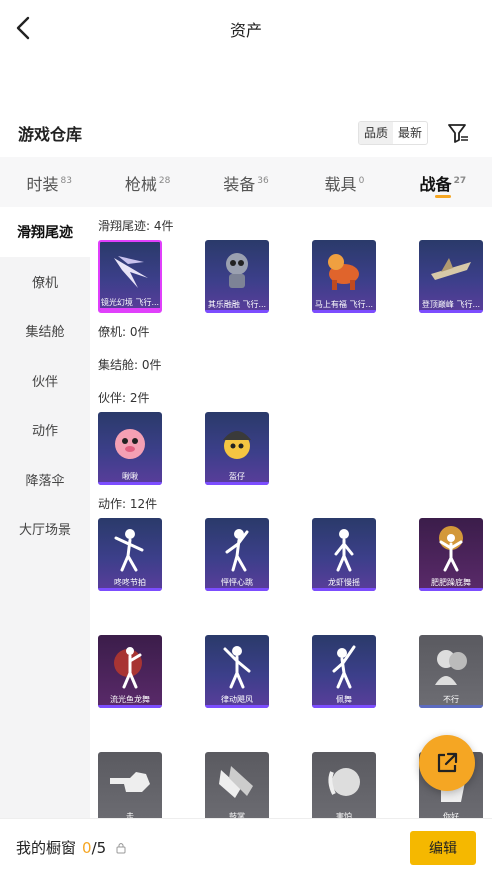 This screenshot has width=492, height=876. I want to click on item-card: 鼓掌, so click(237, 785).